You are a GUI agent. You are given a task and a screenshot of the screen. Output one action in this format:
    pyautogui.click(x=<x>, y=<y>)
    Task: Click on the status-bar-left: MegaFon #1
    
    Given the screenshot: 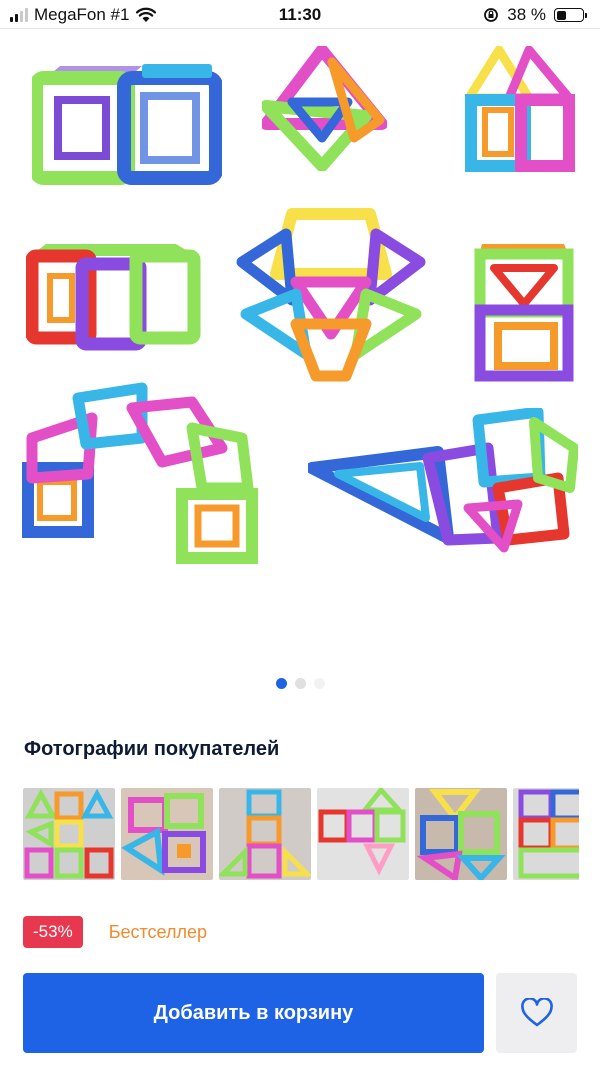 What is the action you would take?
    pyautogui.click(x=83, y=15)
    